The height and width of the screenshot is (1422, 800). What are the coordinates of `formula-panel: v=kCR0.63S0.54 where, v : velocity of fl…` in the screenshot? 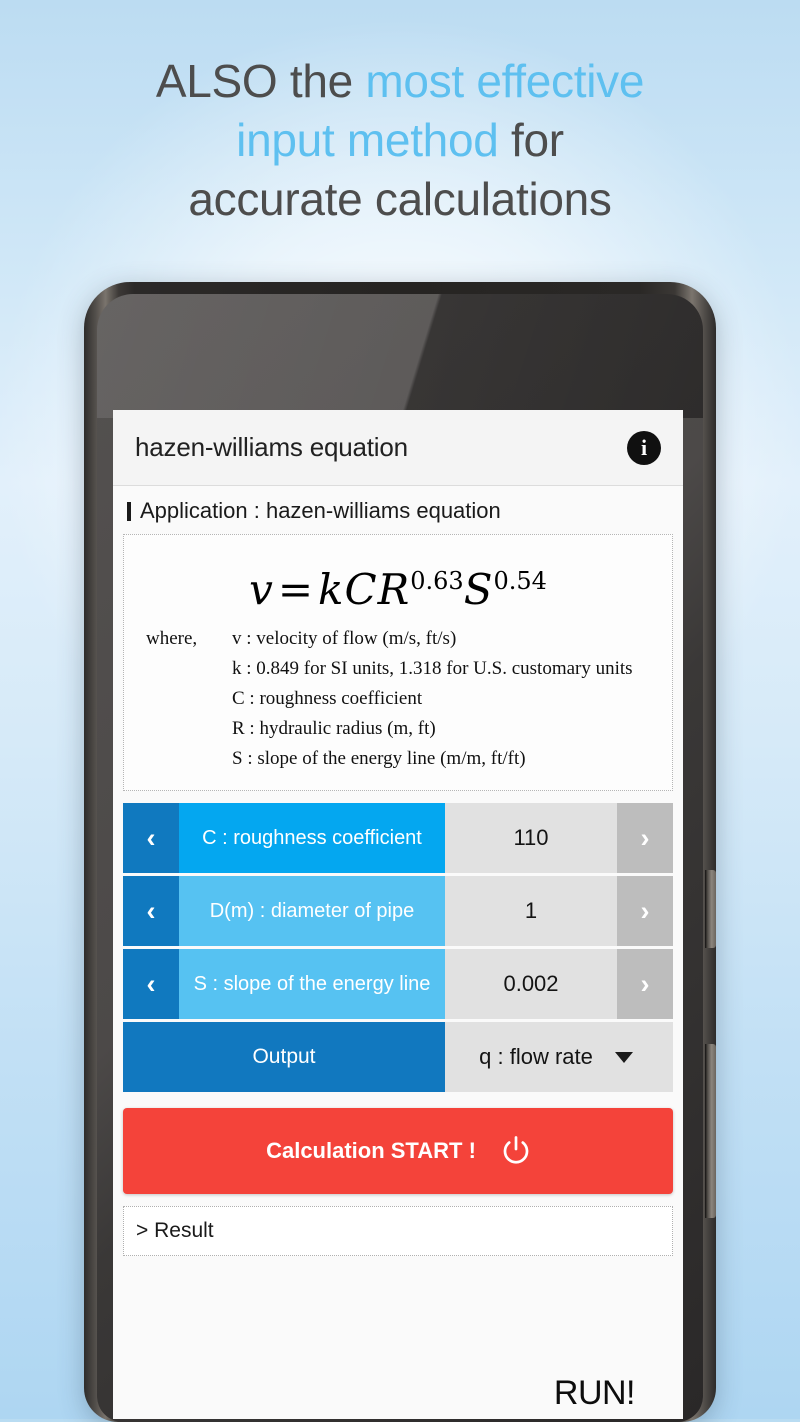 It's located at (398, 662).